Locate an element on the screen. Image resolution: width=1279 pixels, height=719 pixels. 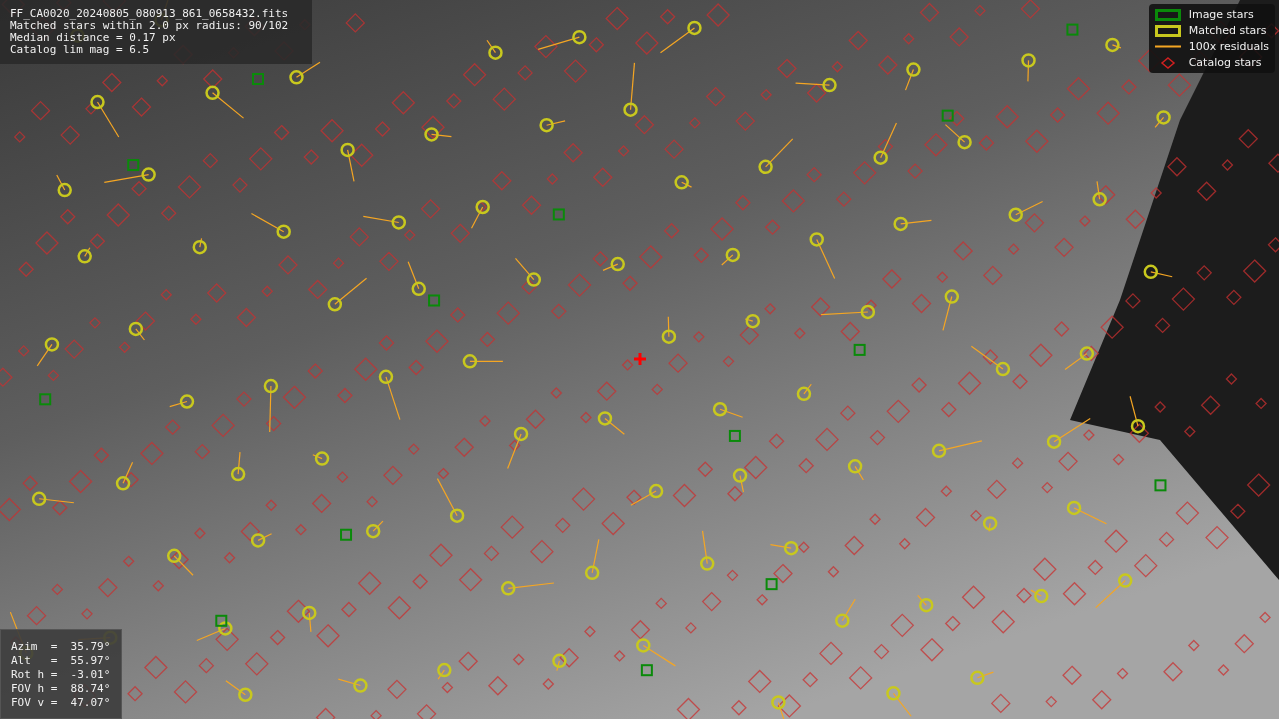
pointing-text: Alt = 55.97° is located at coordinates (61, 661).